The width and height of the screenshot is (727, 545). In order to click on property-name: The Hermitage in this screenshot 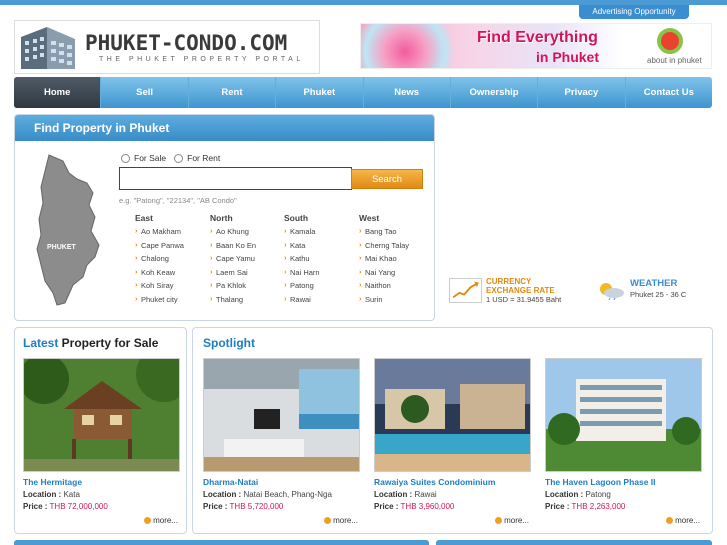, I will do `click(101, 482)`.